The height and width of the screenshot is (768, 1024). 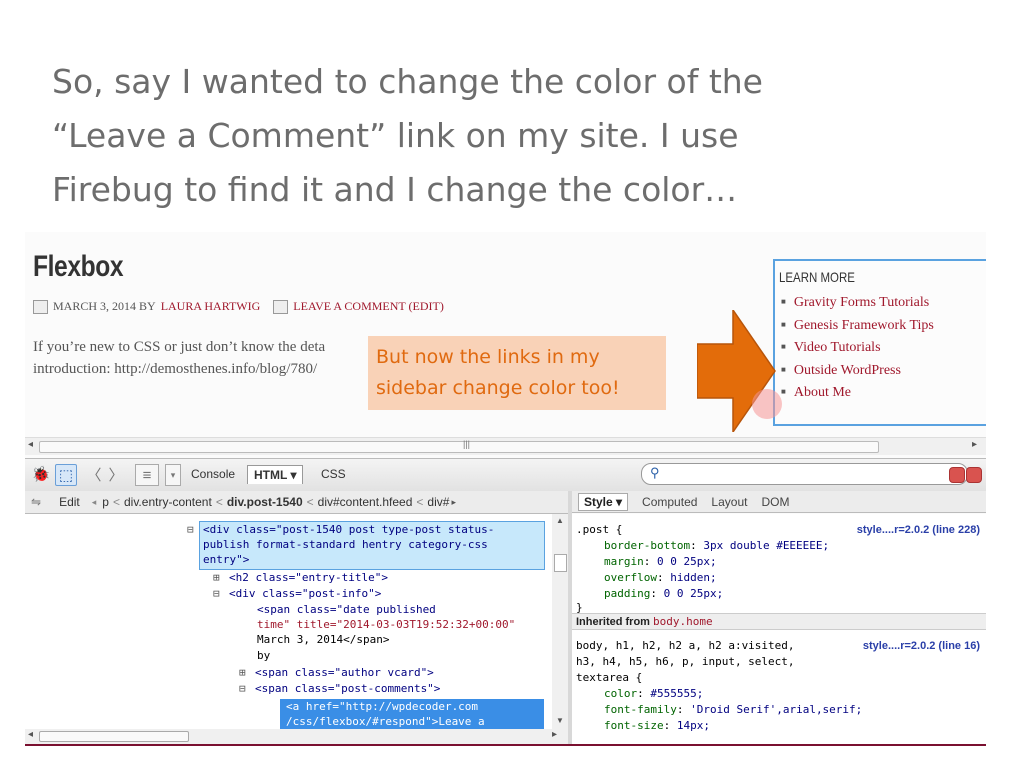 What do you see at coordinates (685, 662) in the screenshot?
I see `css-selector: h3, h4, h5, h6, p, input, select,` at bounding box center [685, 662].